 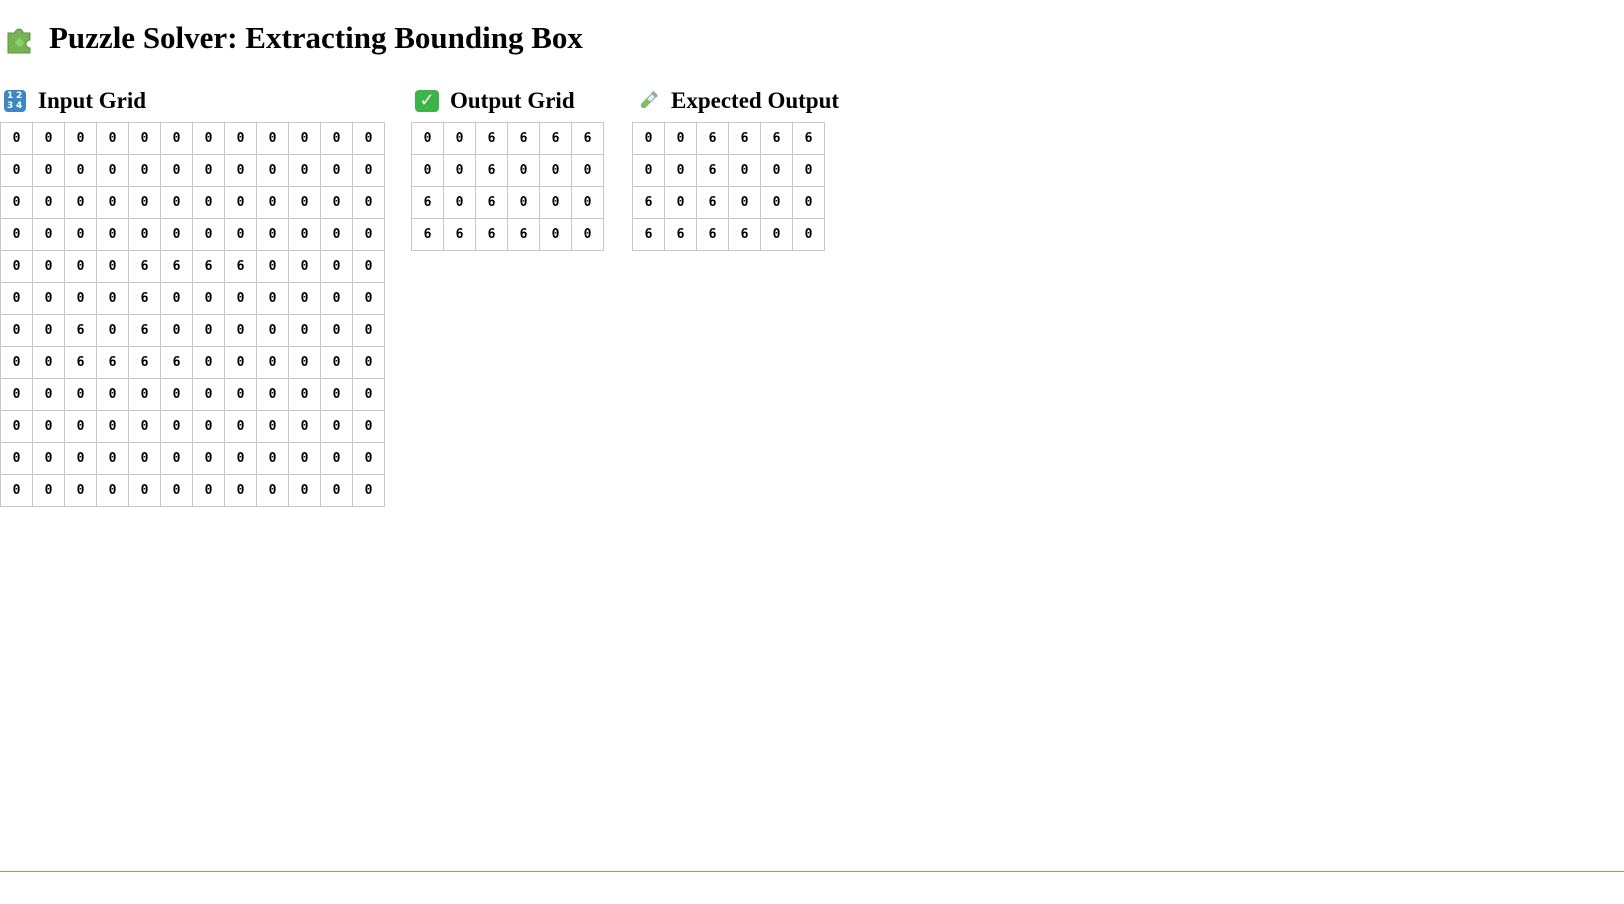 I want to click on test-tube-icon, so click(x=648, y=101).